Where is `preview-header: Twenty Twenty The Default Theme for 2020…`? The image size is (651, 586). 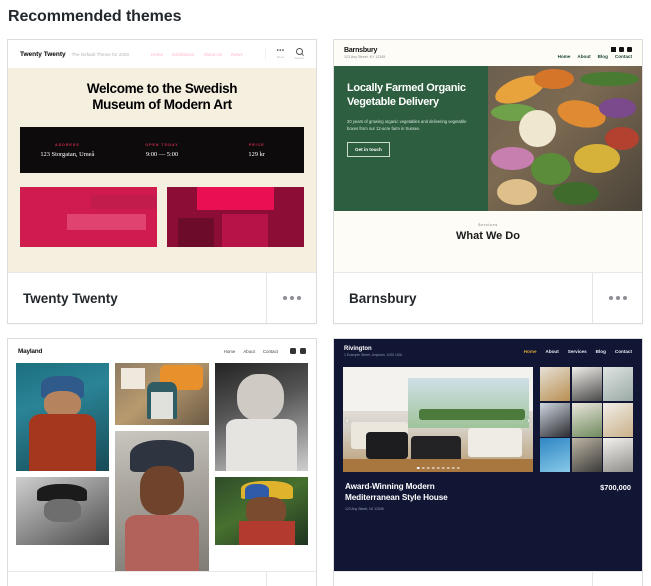 preview-header: Twenty Twenty The Default Theme for 2020… is located at coordinates (162, 54).